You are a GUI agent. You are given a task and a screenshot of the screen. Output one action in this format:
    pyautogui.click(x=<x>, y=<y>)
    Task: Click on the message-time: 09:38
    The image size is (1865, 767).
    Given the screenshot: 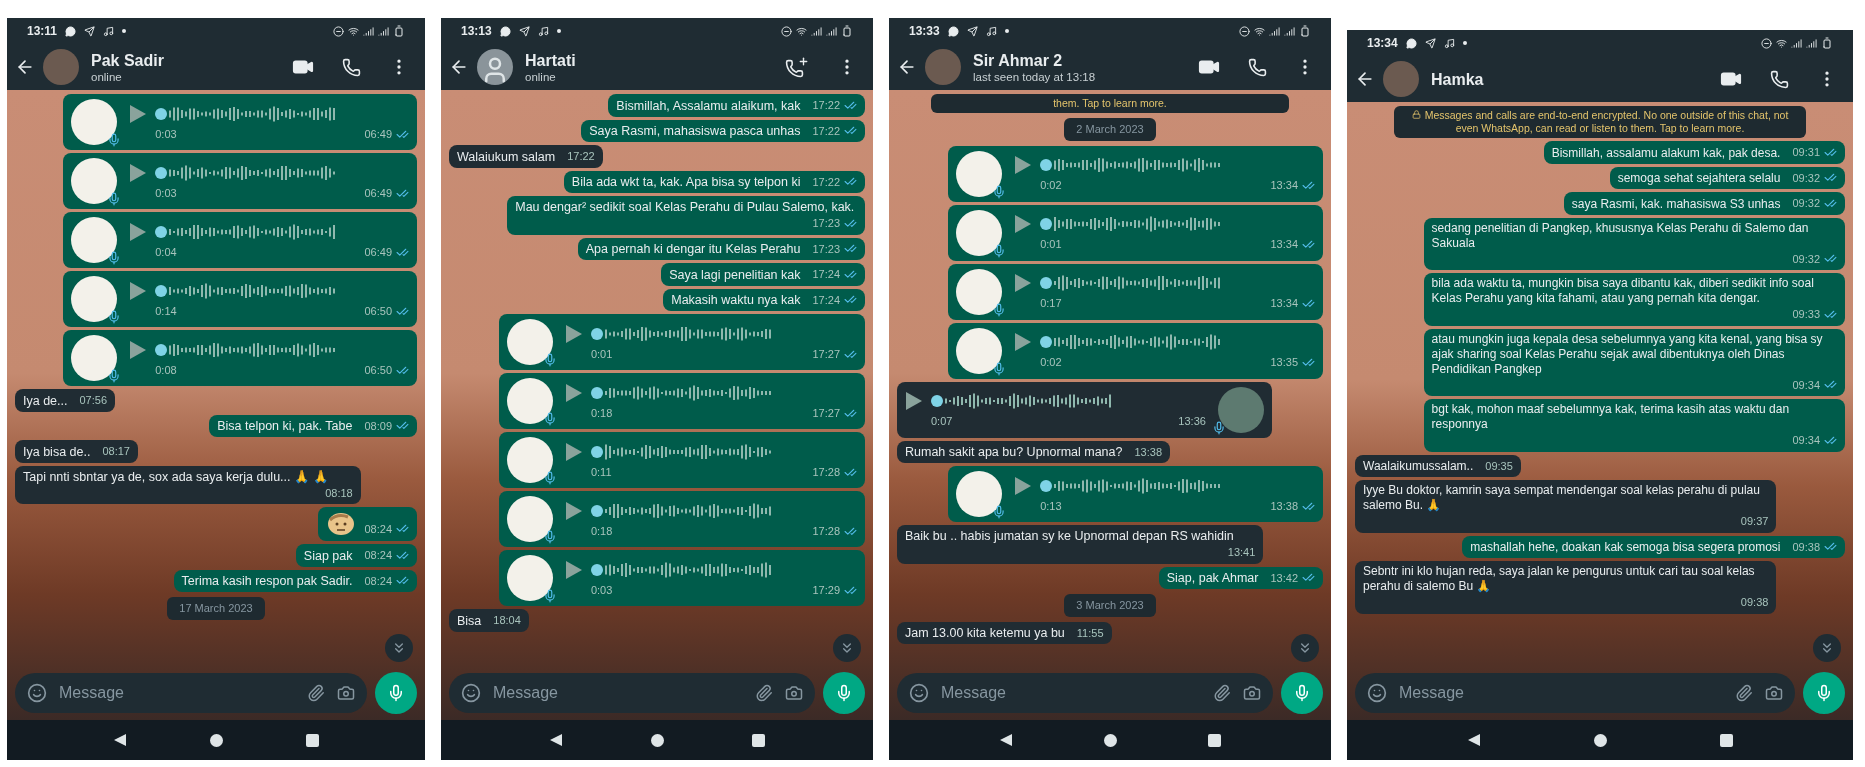 What is the action you would take?
    pyautogui.click(x=1754, y=602)
    